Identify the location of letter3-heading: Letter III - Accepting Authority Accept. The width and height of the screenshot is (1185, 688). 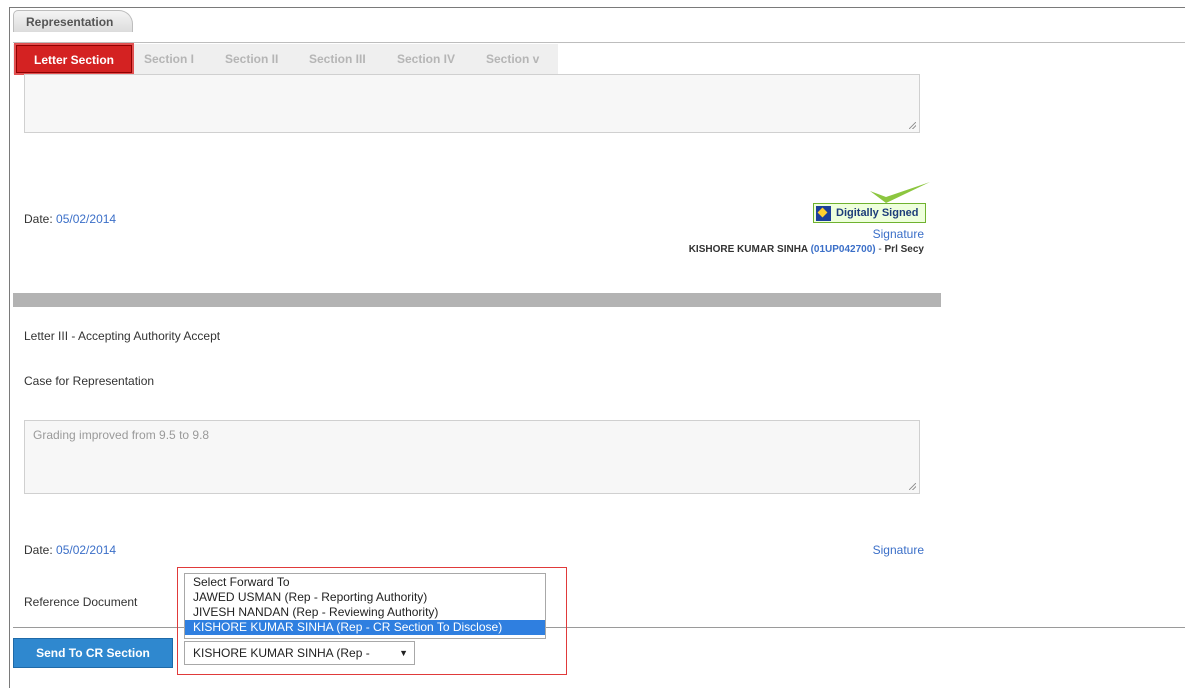
(122, 336).